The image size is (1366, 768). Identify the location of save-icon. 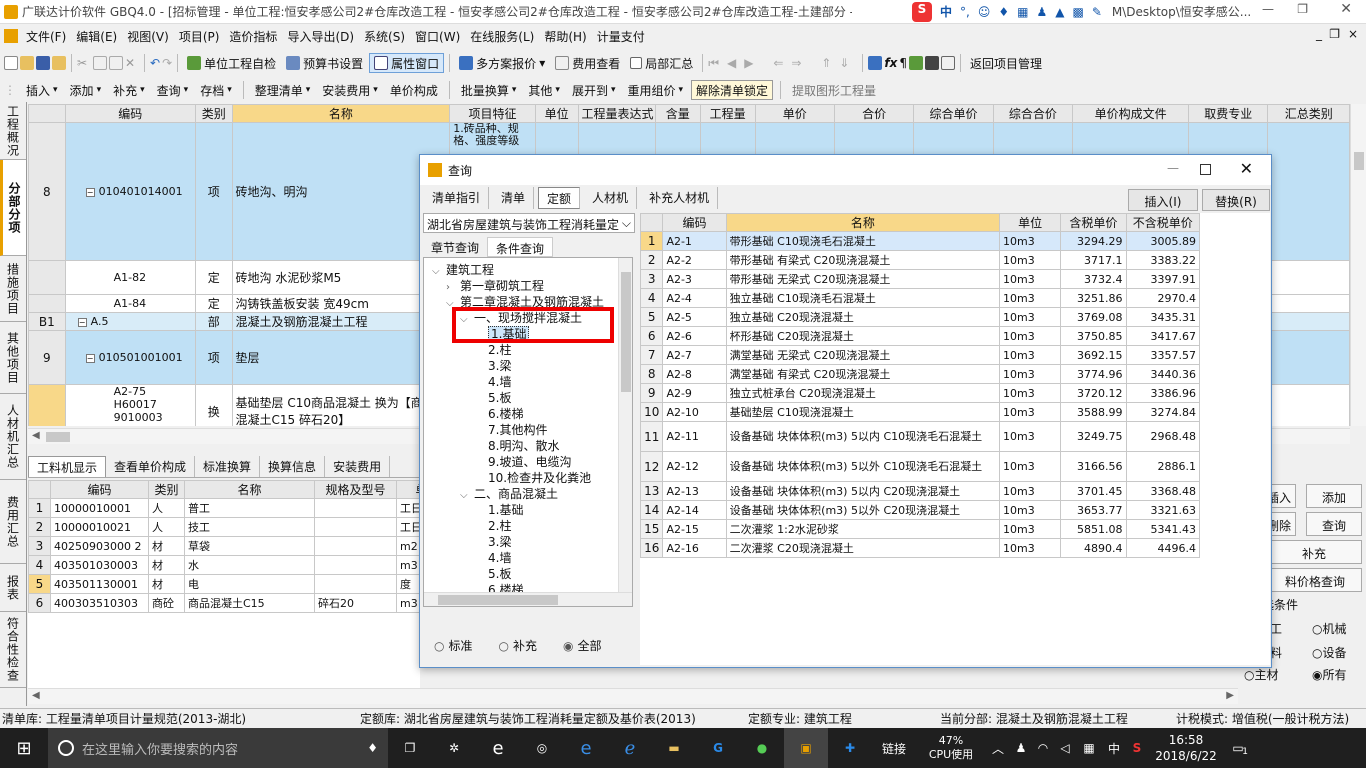
(43, 63).